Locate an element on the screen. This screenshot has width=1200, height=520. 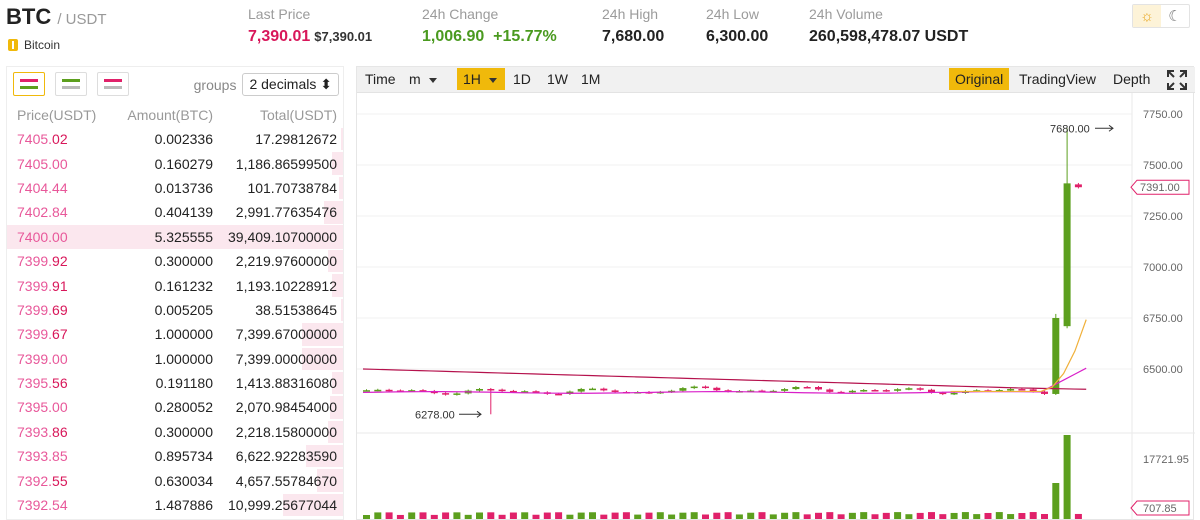
order-row: 7405.02 0.002336 17.29812672 is located at coordinates (175, 139).